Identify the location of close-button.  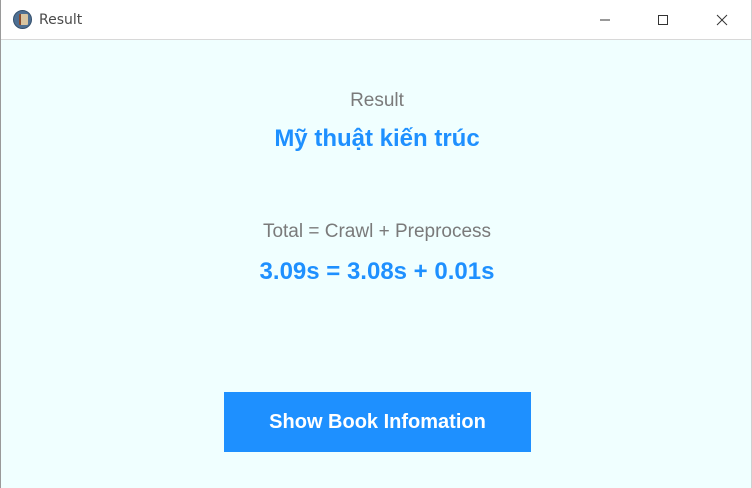
(722, 20).